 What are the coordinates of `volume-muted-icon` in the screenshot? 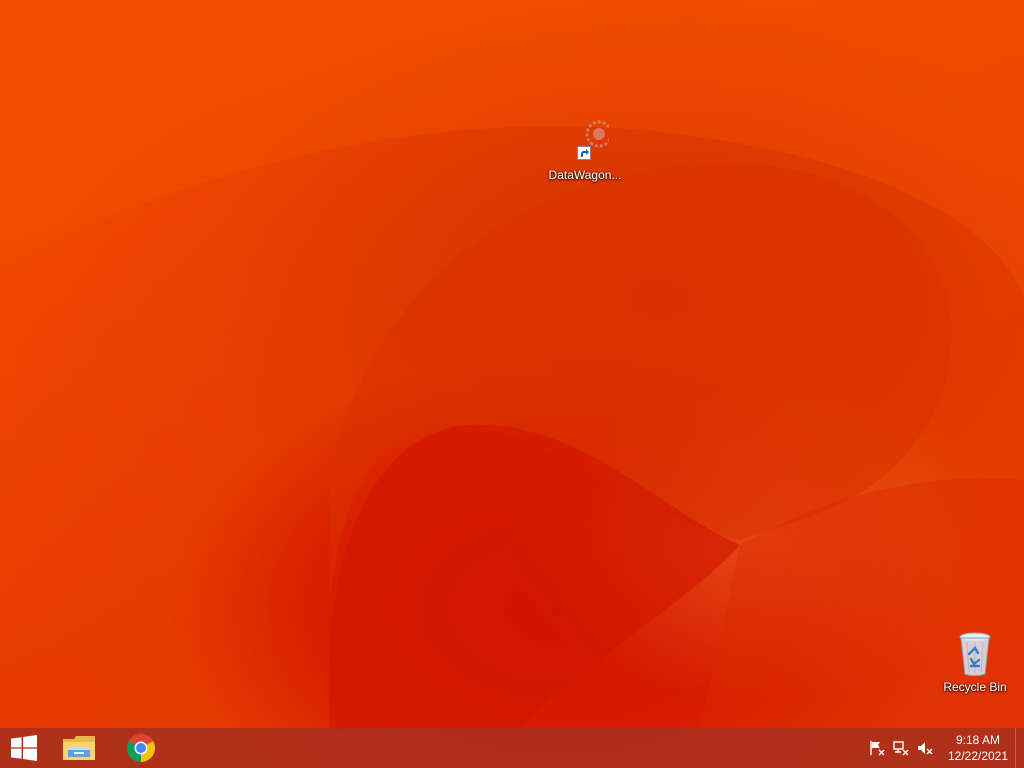 It's located at (925, 748).